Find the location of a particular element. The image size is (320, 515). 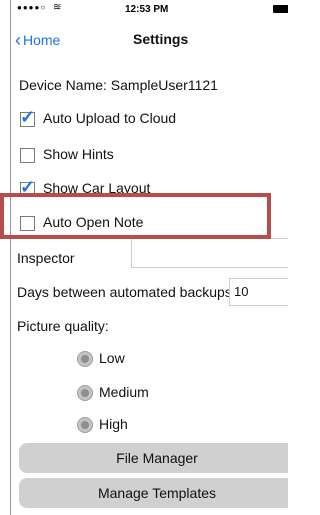

backup-days-label: Days between automated backups is located at coordinates (124, 292).